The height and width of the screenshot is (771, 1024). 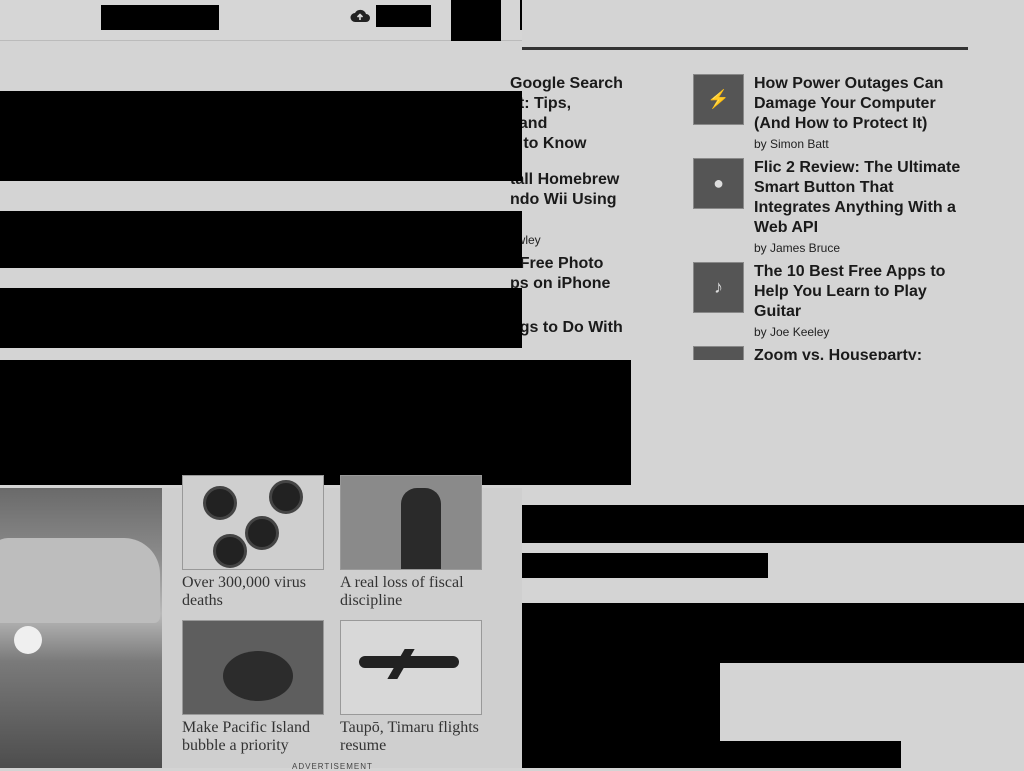 I want to click on article-byline: by Joe Keeley, so click(x=792, y=332).